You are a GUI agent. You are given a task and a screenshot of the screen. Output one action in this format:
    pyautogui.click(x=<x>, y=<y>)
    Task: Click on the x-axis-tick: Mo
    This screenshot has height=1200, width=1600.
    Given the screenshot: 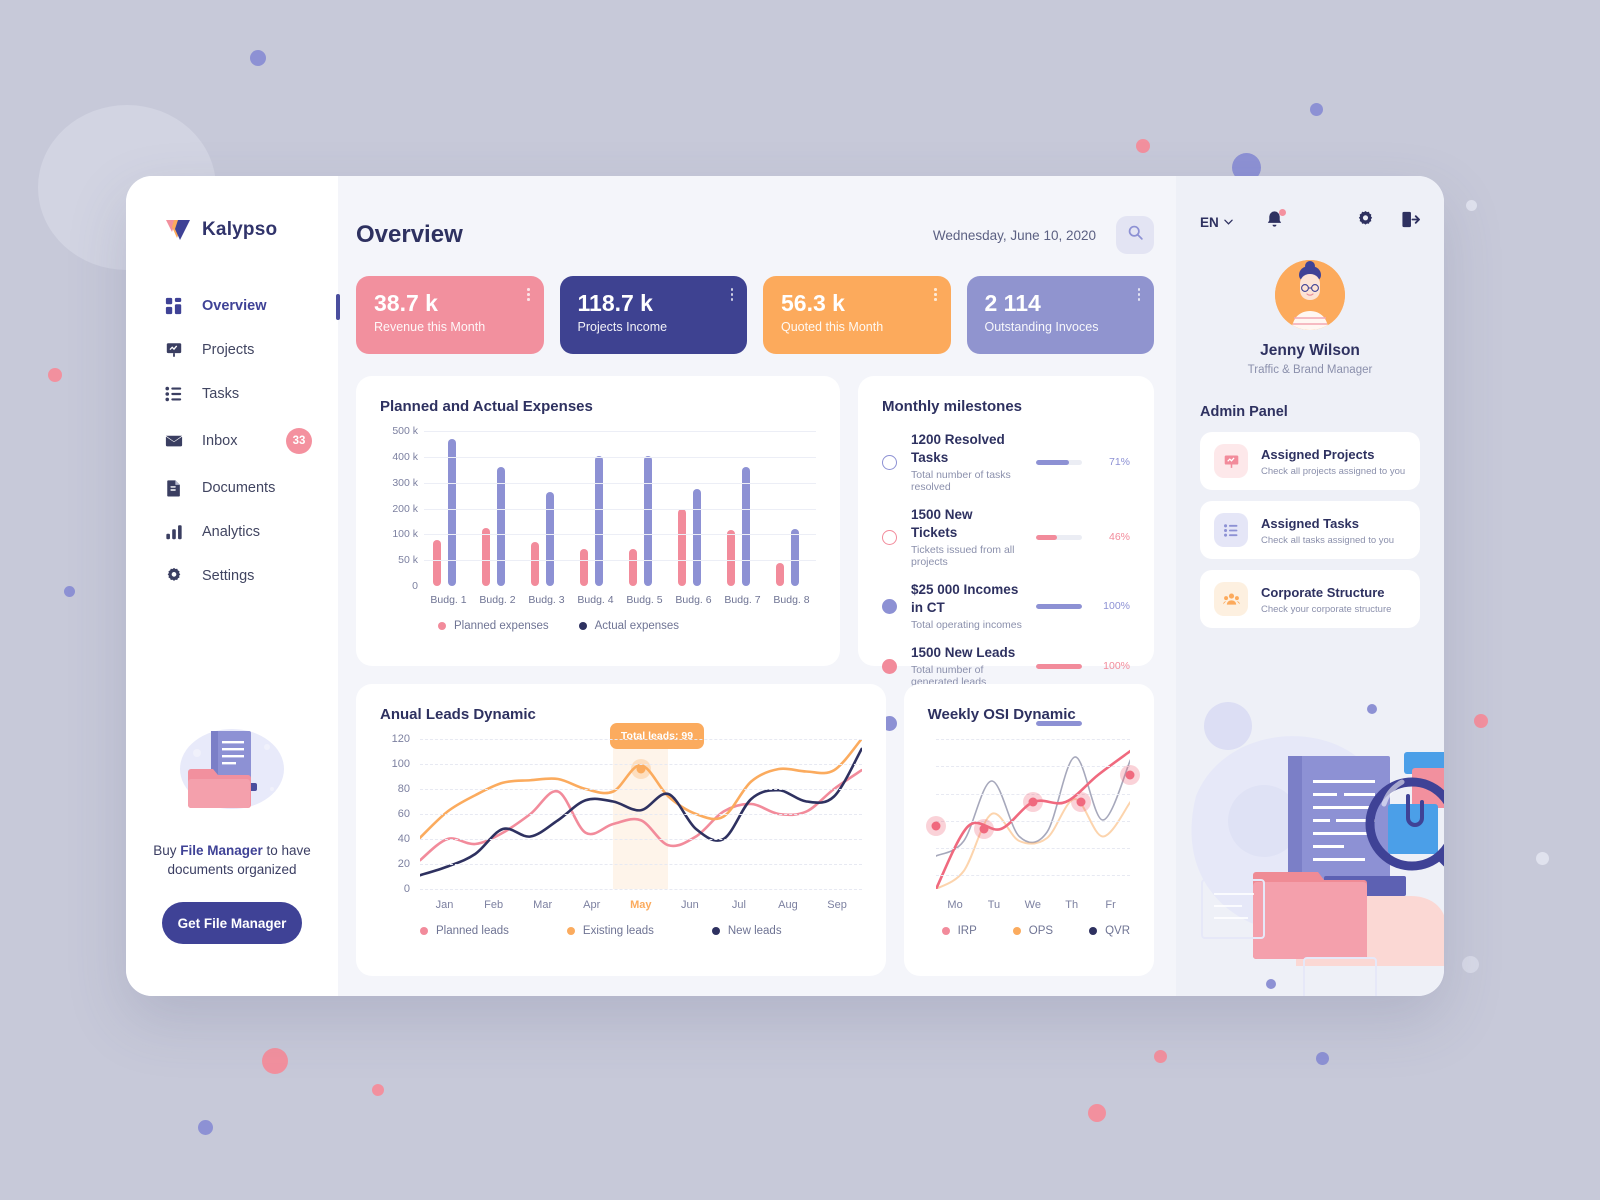 What is the action you would take?
    pyautogui.click(x=955, y=905)
    